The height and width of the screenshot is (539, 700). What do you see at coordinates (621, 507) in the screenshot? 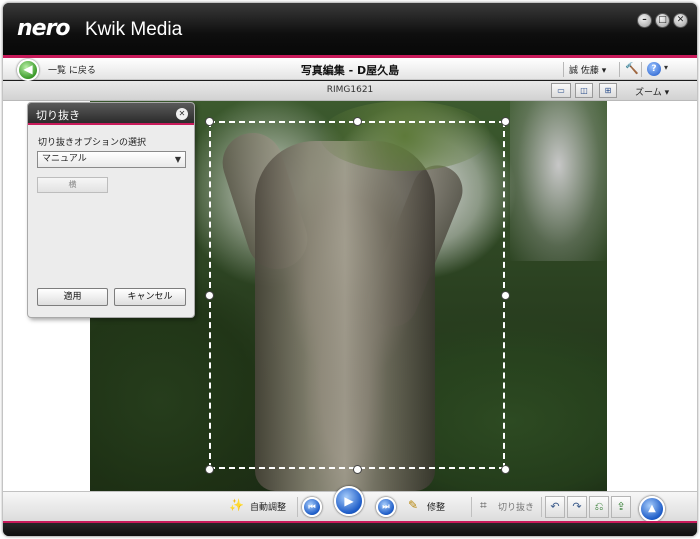
I see `export-icon: ⇪` at bounding box center [621, 507].